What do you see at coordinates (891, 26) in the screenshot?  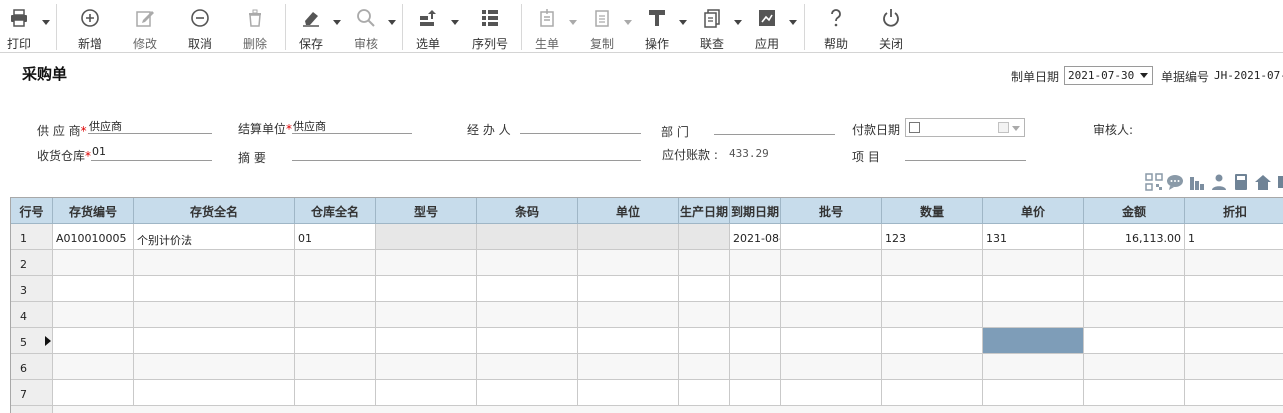 I see `close-button: 关闭` at bounding box center [891, 26].